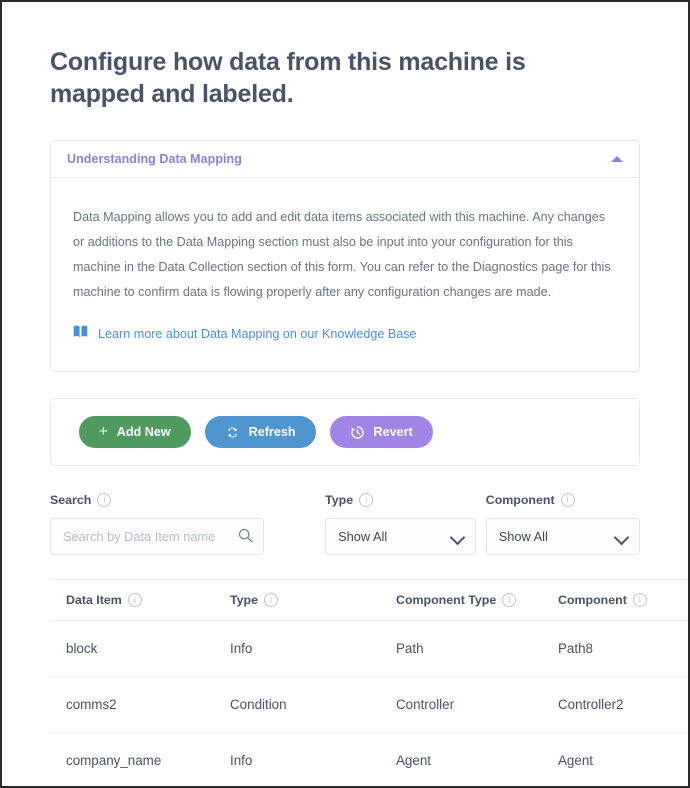 The height and width of the screenshot is (788, 690). Describe the element at coordinates (339, 500) in the screenshot. I see `type-label: Type` at that location.